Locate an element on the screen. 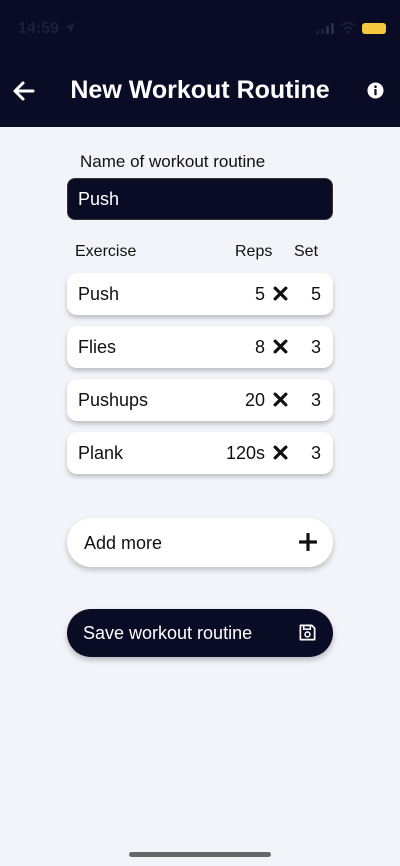  exercise-row: Push 5 5 is located at coordinates (200, 294).